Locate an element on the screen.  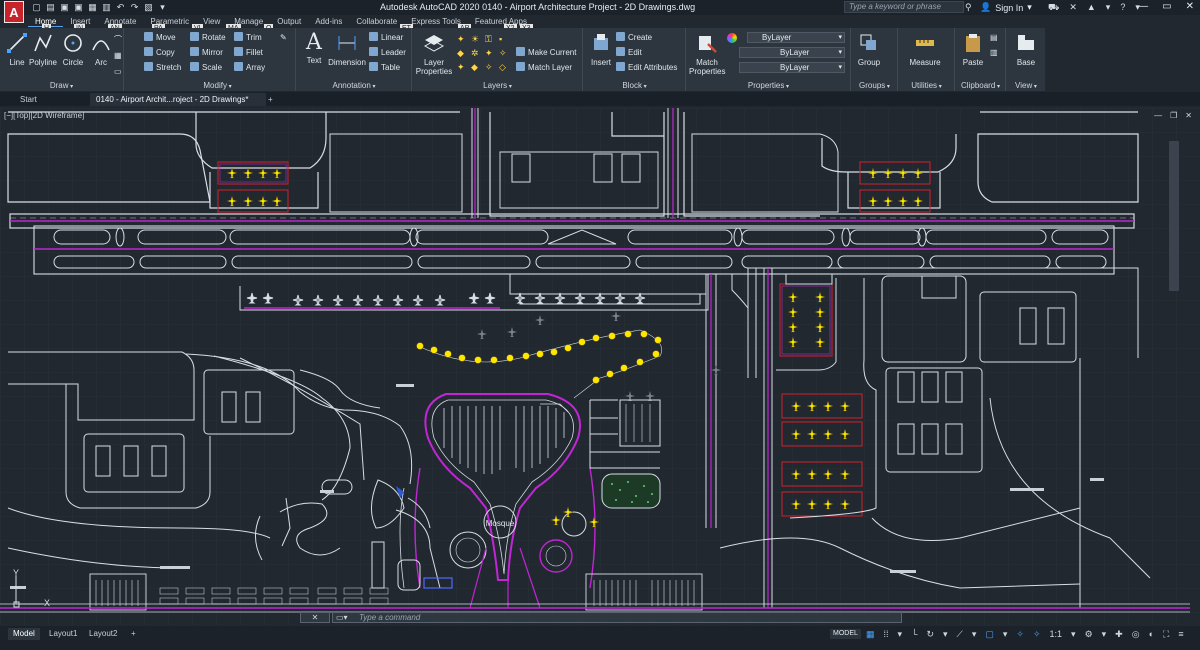
block-panel-title: Block is located at coordinates (634, 85).